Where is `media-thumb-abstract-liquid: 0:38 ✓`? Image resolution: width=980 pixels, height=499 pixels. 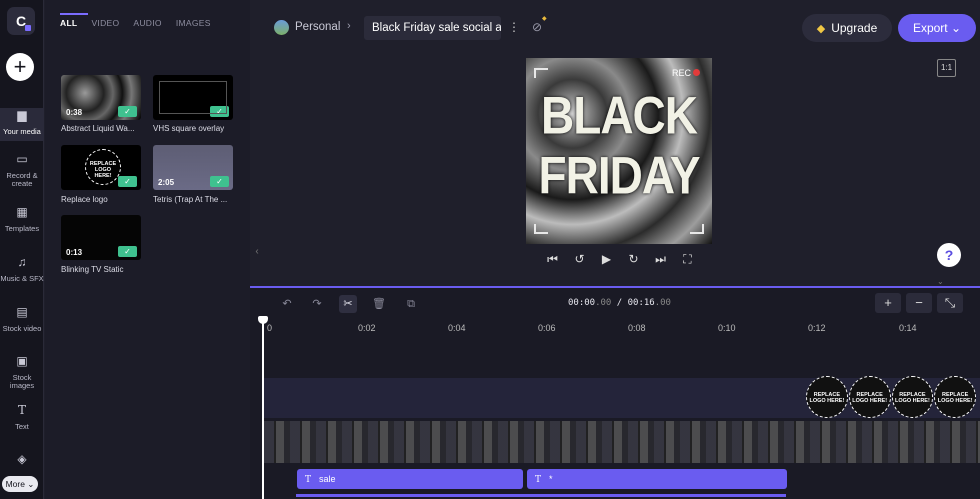
media-thumb-abstract-liquid: 0:38 ✓ is located at coordinates (101, 97).